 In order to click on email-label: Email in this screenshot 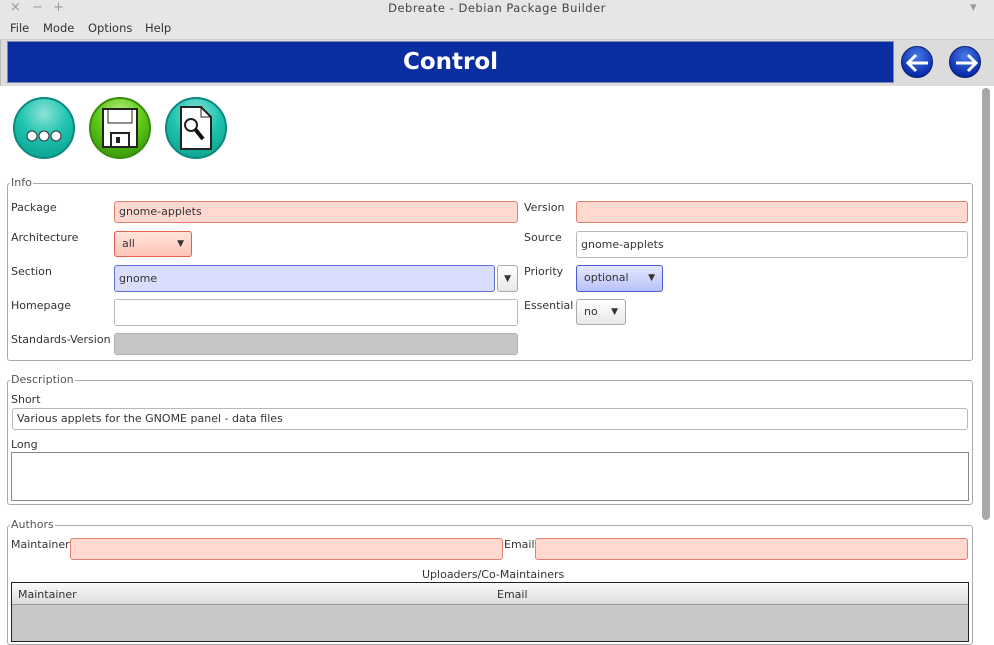, I will do `click(519, 544)`.